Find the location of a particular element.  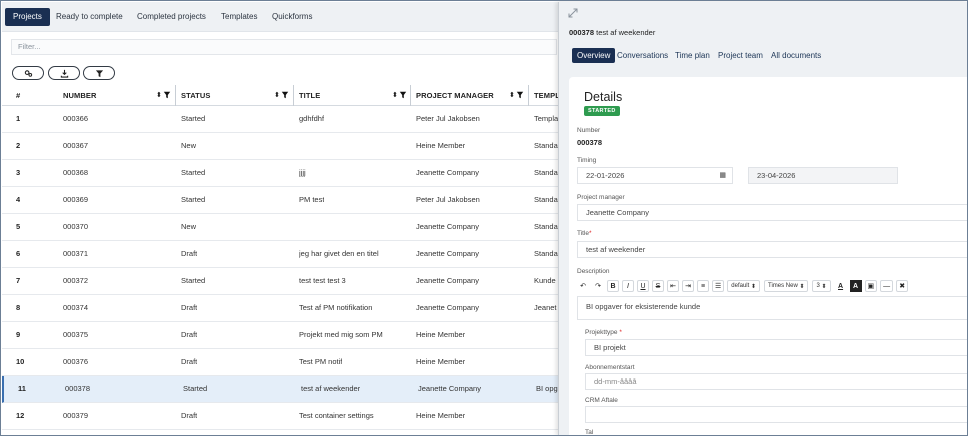

bold-button: B is located at coordinates (613, 286).